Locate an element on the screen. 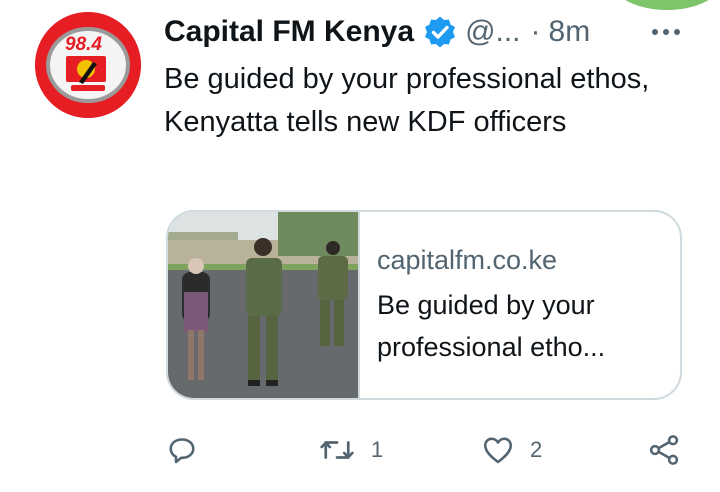 Image resolution: width=720 pixels, height=492 pixels. retweet-button: 1 is located at coordinates (350, 450).